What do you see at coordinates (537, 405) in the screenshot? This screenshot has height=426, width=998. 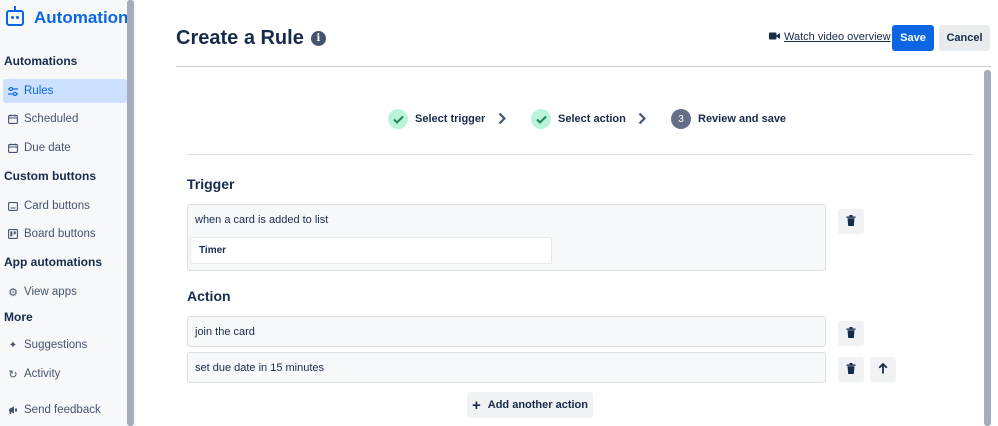 I see `add-action-label: Add another action` at bounding box center [537, 405].